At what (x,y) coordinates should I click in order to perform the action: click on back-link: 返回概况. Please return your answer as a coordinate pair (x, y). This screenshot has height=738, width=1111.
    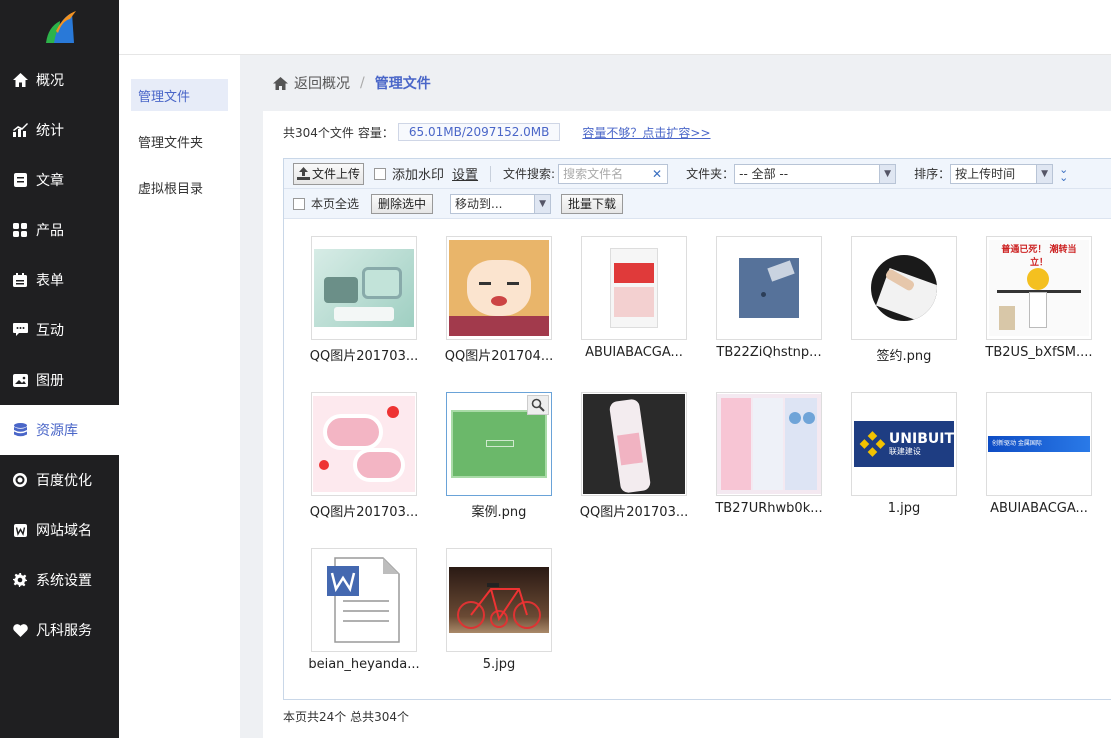
    Looking at the image, I should click on (311, 83).